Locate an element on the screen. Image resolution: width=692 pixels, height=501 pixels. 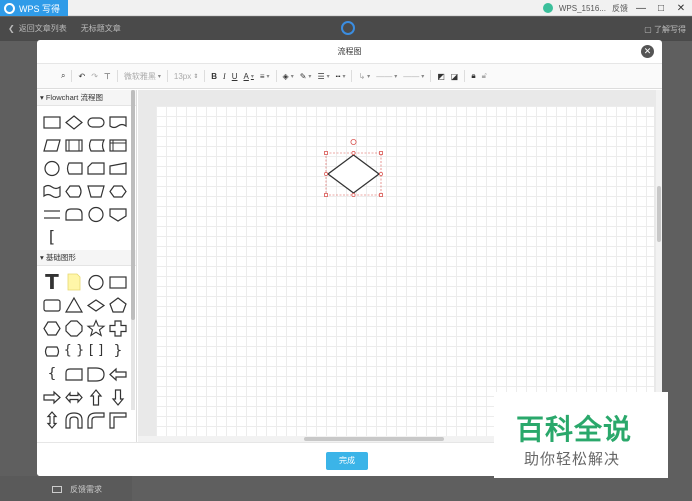
round-rect-shape is located at coordinates (74, 373).